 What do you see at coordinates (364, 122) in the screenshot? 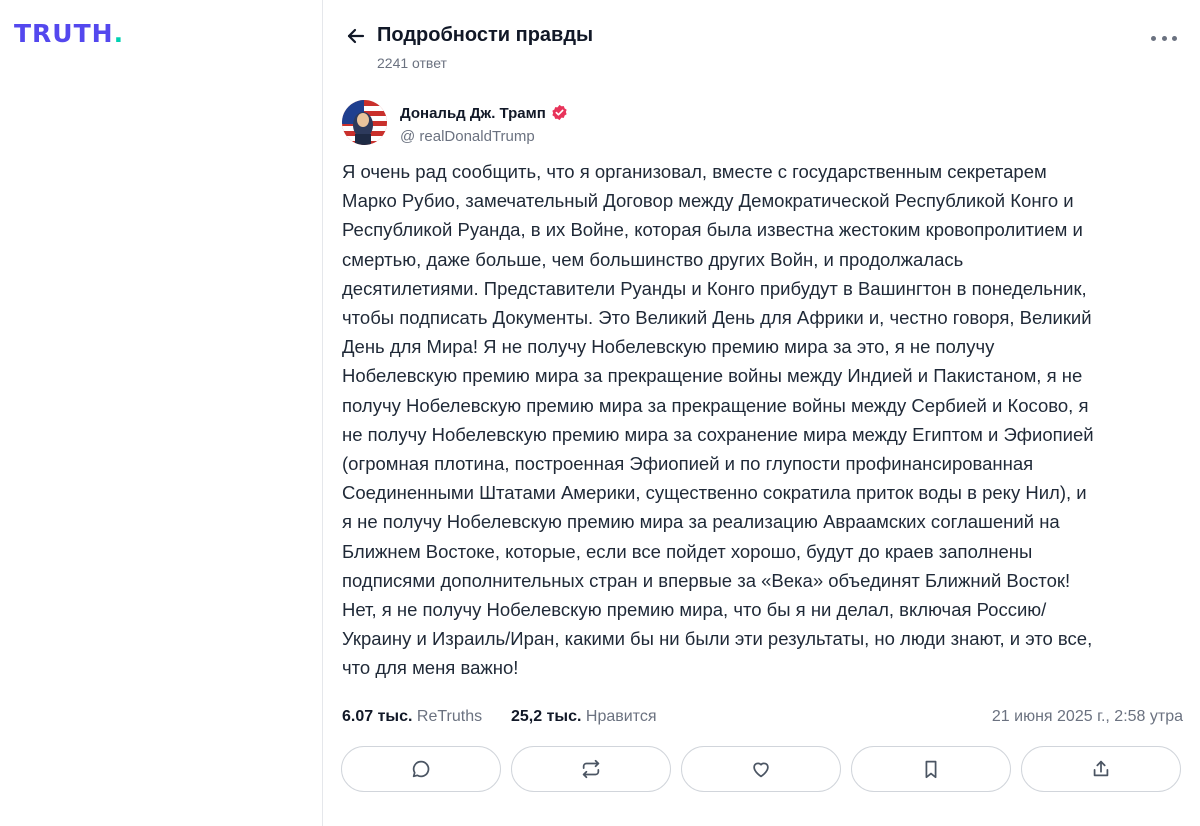
I see `avatar` at bounding box center [364, 122].